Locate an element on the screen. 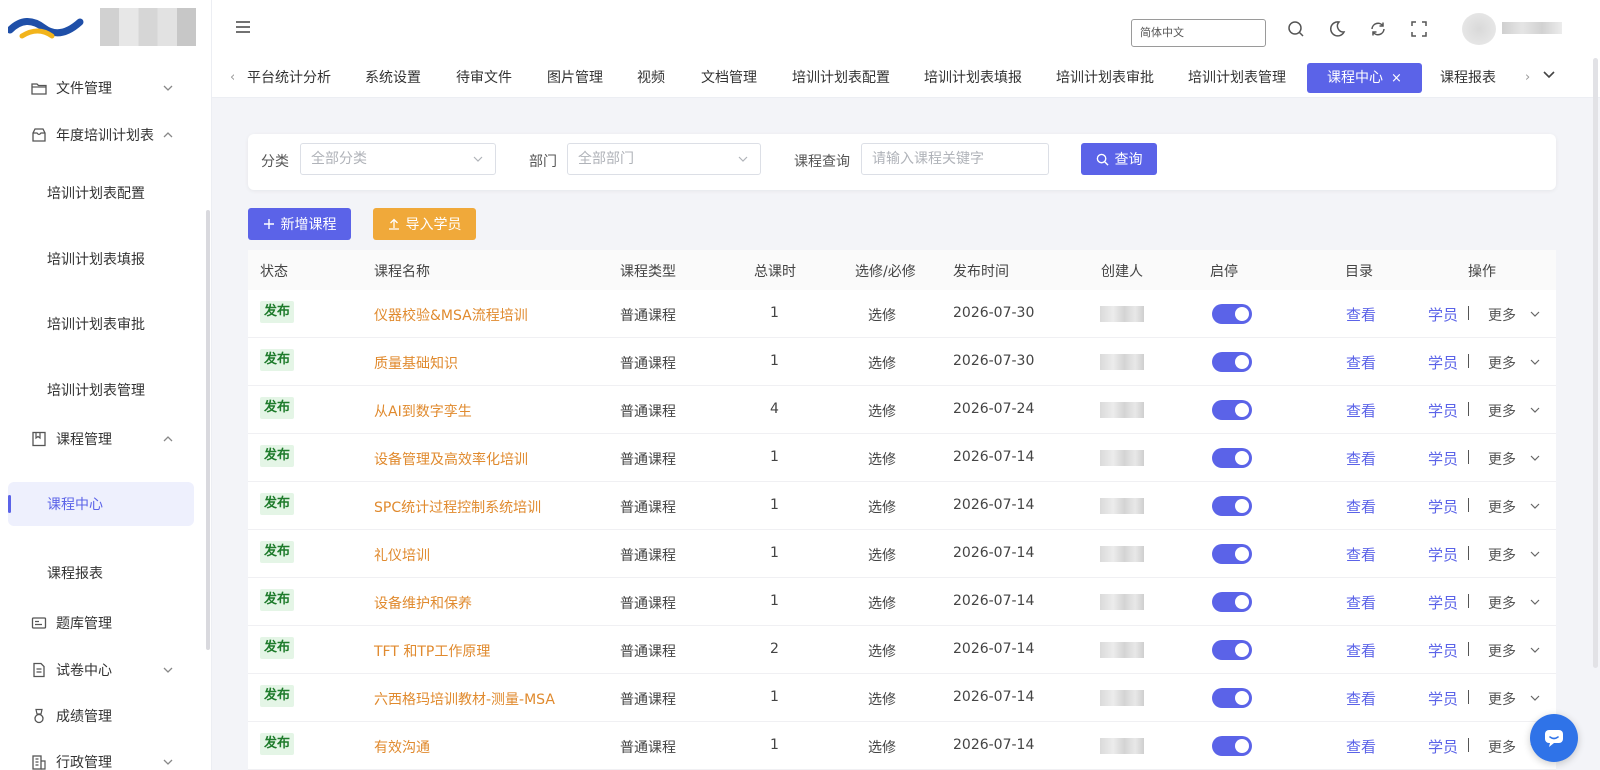 Image resolution: width=1600 pixels, height=770 pixels. top-header: 简体中文 is located at coordinates (906, 29).